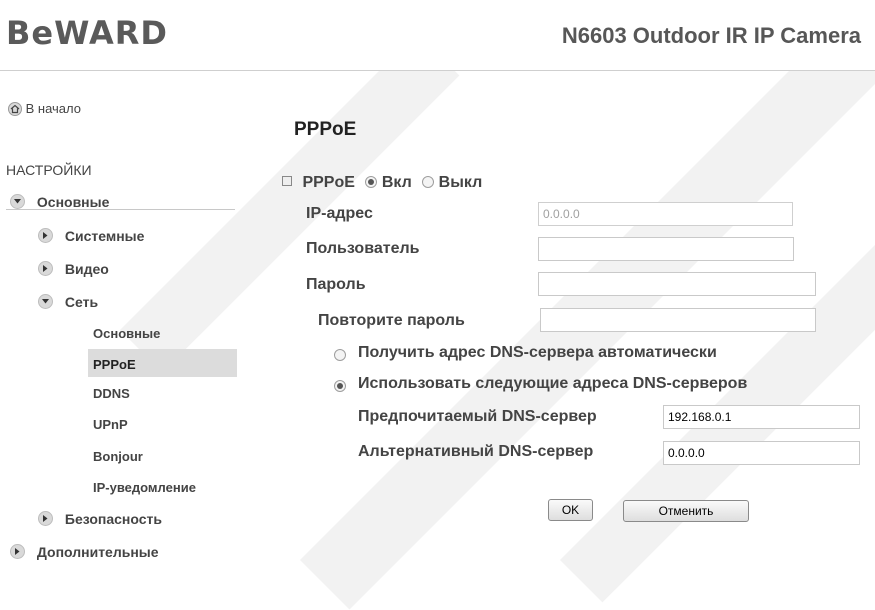 This screenshot has height=610, width=875. What do you see at coordinates (339, 213) in the screenshot?
I see `ip-address-label: IP-адрес` at bounding box center [339, 213].